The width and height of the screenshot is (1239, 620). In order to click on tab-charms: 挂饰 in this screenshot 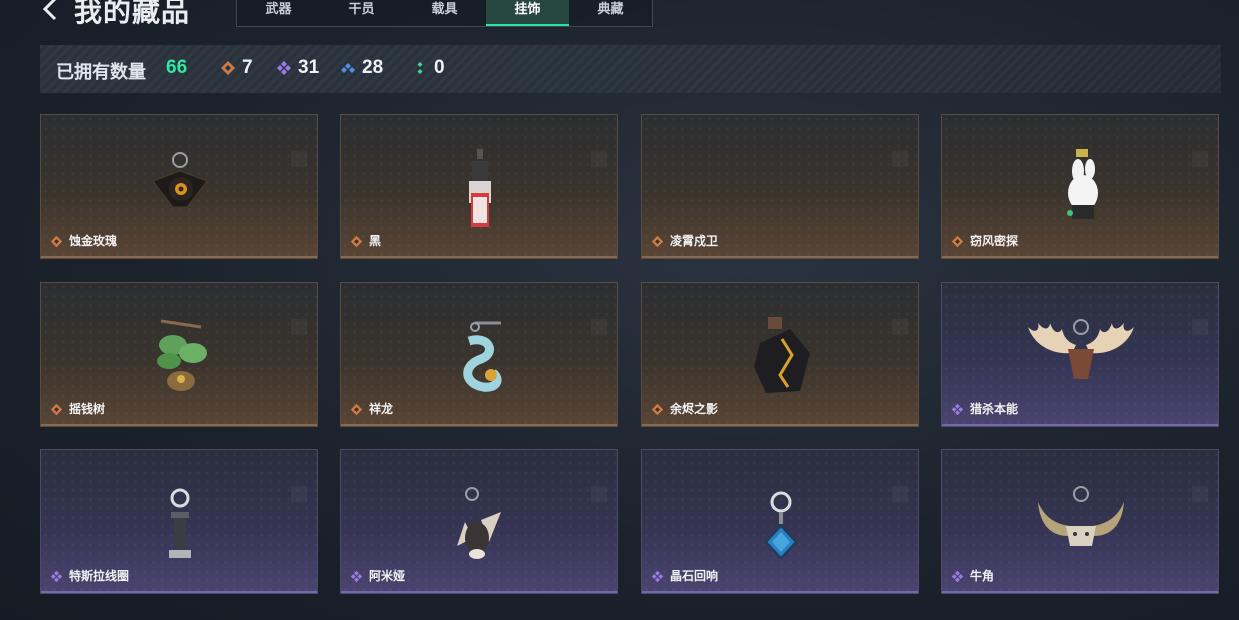, I will do `click(527, 13)`.